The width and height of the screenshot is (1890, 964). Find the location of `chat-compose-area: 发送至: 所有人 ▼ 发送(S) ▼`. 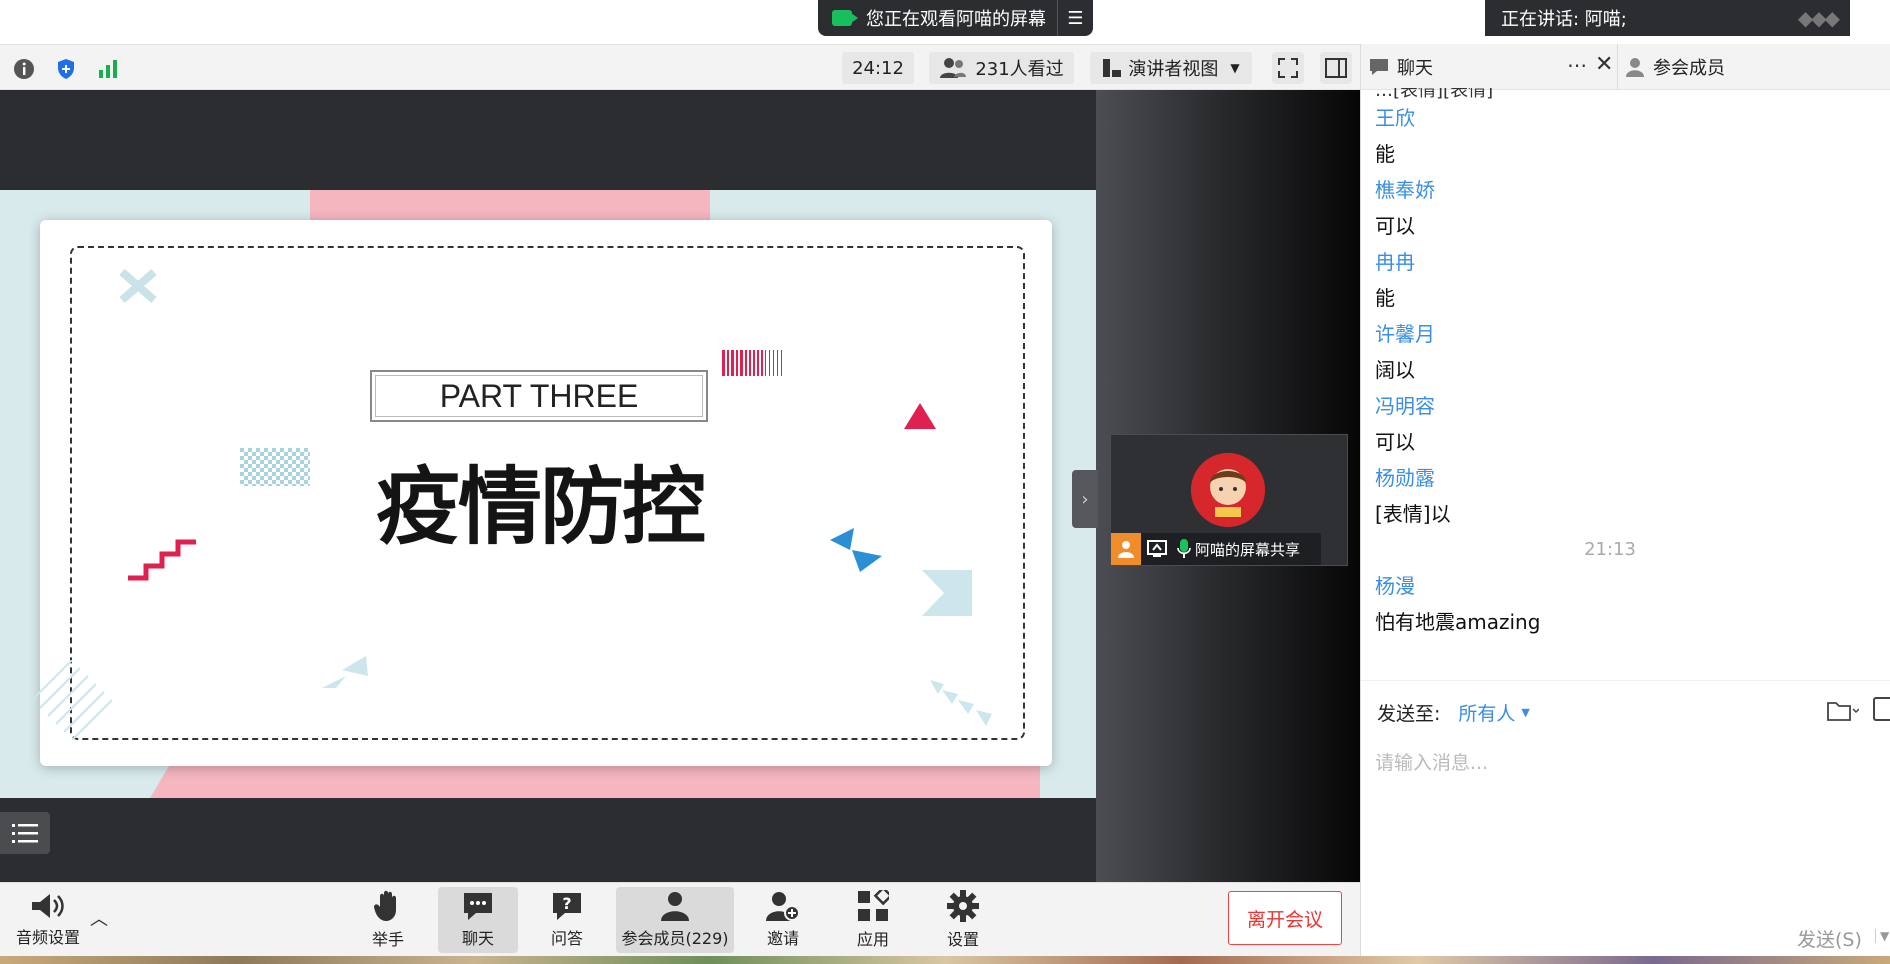

chat-compose-area: 发送至: 所有人 ▼ 发送(S) ▼ is located at coordinates (1625, 818).